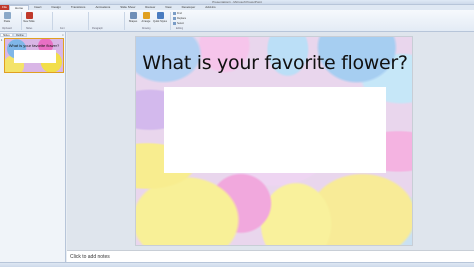  What do you see at coordinates (19, 35) in the screenshot?
I see `tab-outline: Outline` at bounding box center [19, 35].